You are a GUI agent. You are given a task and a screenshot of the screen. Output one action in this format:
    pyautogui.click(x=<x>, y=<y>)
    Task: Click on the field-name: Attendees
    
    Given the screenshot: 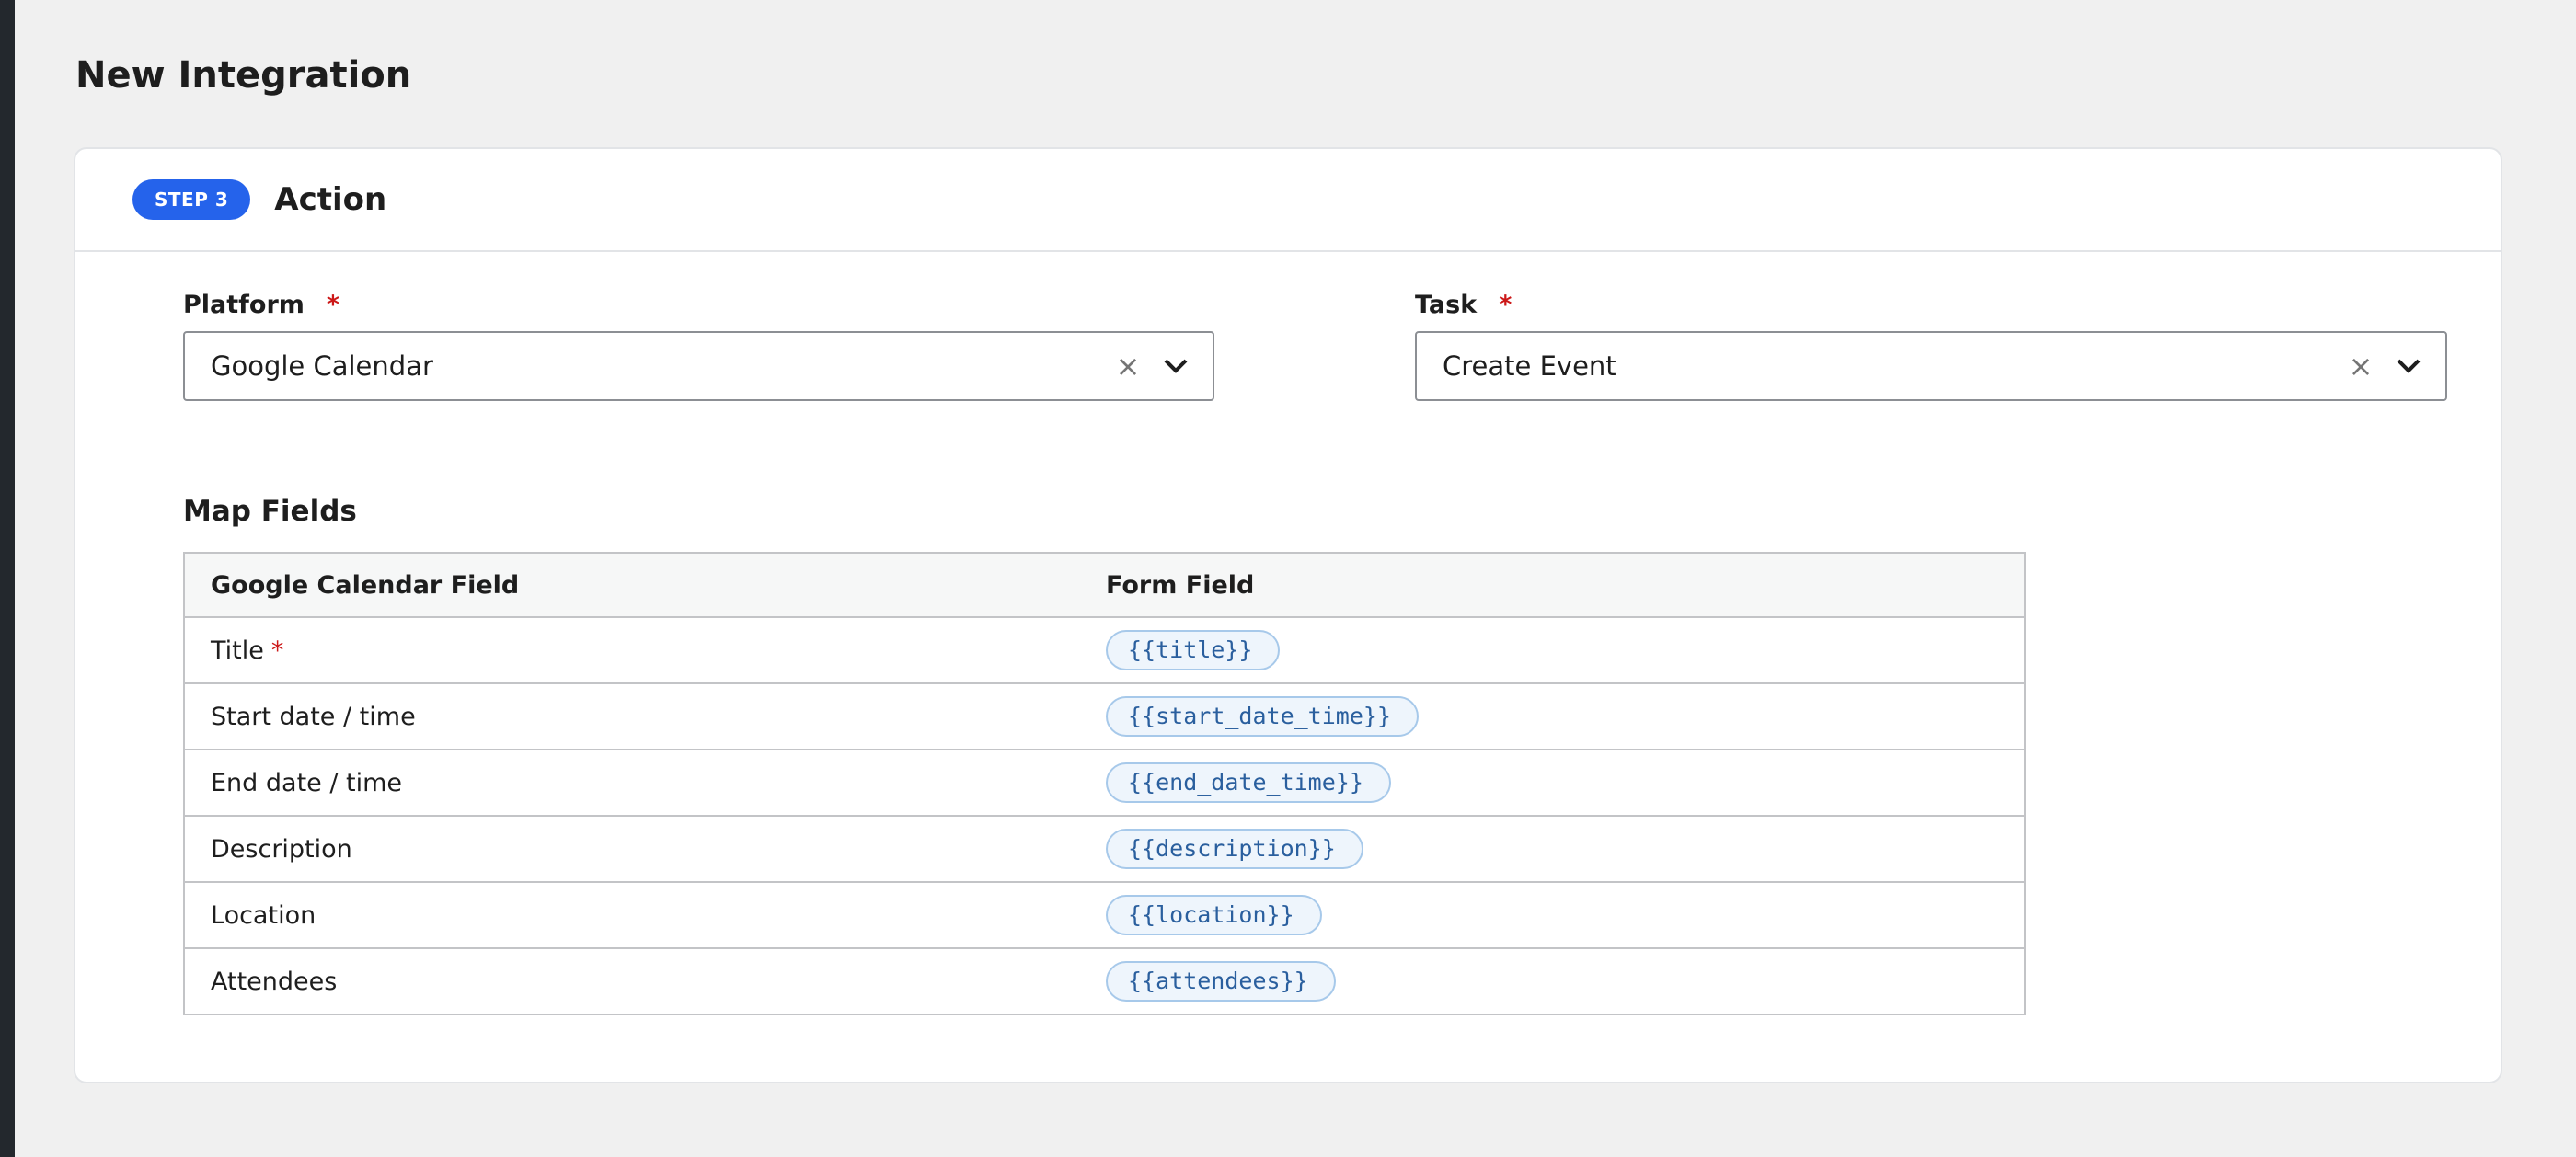 What is the action you would take?
    pyautogui.click(x=645, y=981)
    